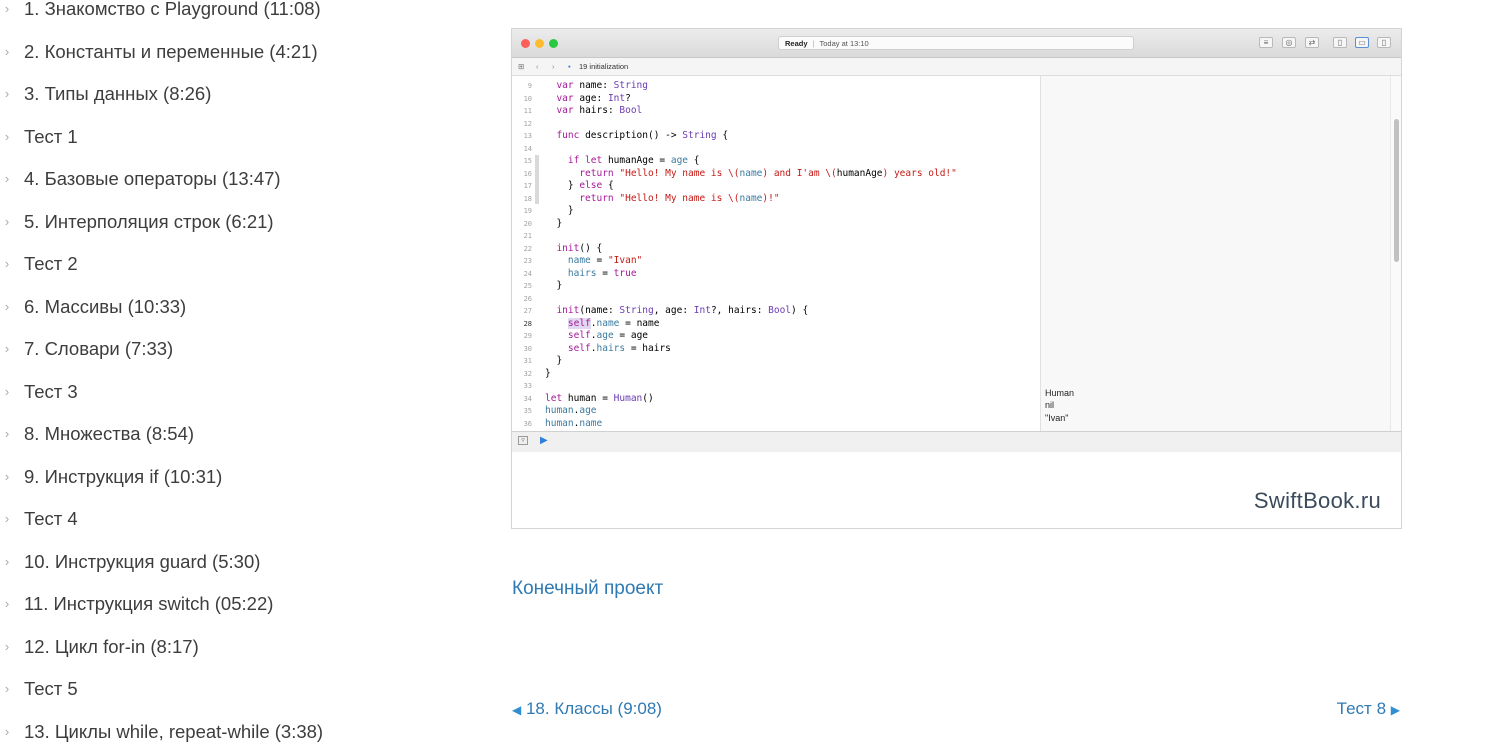  Describe the element at coordinates (522, 236) in the screenshot. I see `line-number: 21` at that location.